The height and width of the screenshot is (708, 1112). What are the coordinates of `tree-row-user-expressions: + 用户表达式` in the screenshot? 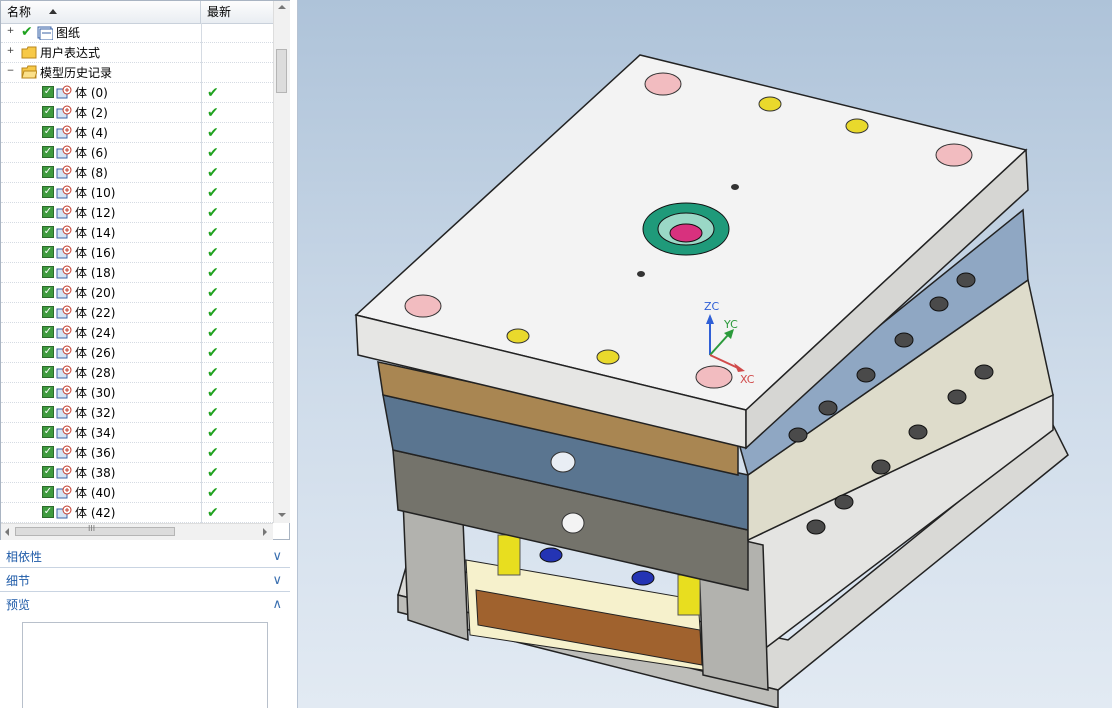 It's located at (137, 53).